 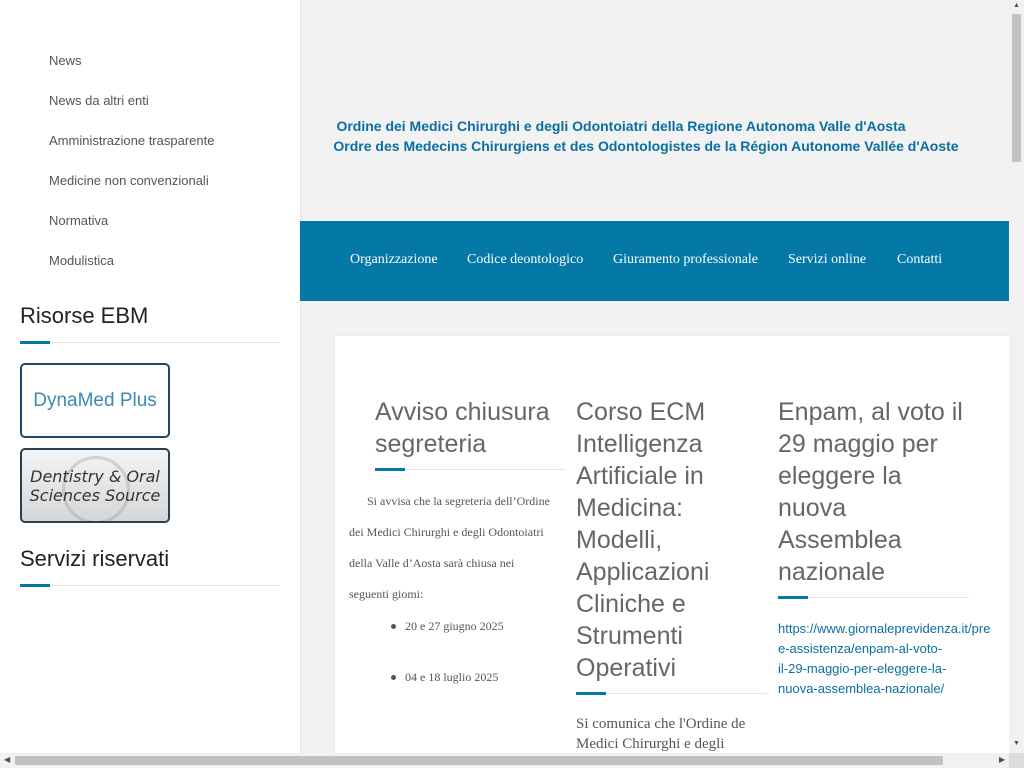 I want to click on scroll-left-arrow-icon: ◀, so click(x=7, y=759).